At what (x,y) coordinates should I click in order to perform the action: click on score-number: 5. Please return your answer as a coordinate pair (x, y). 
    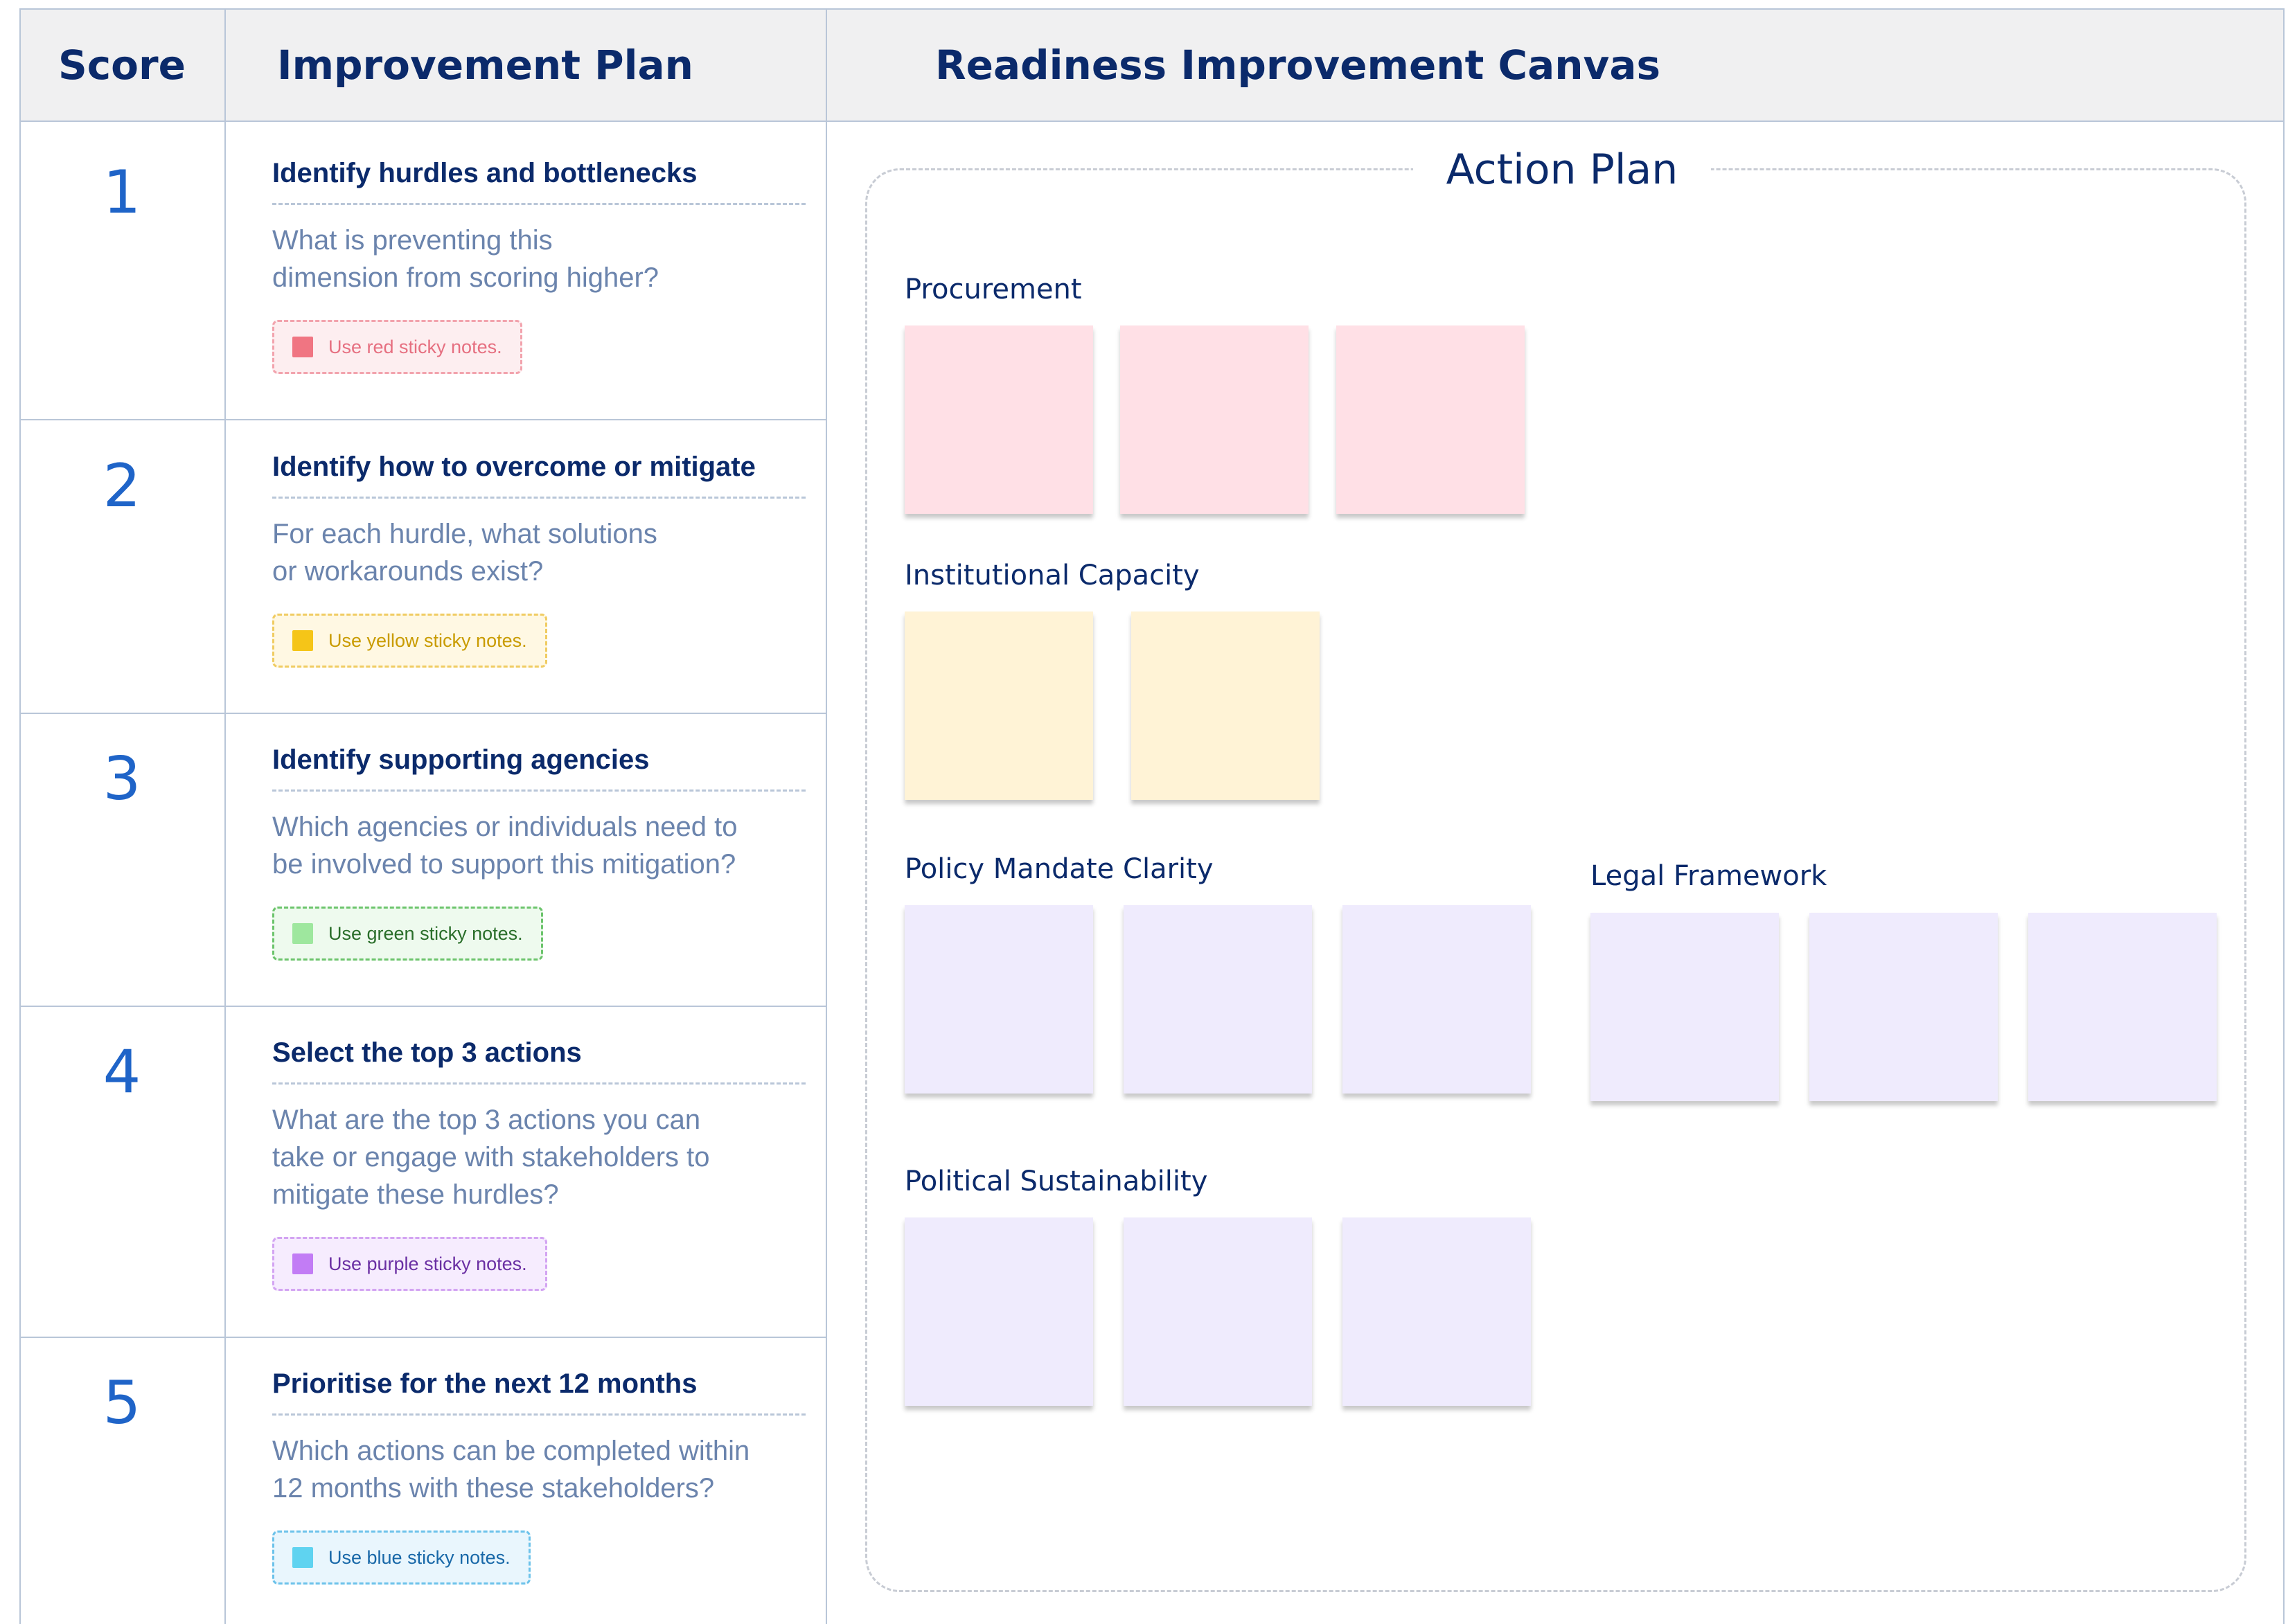
    Looking at the image, I should click on (122, 1403).